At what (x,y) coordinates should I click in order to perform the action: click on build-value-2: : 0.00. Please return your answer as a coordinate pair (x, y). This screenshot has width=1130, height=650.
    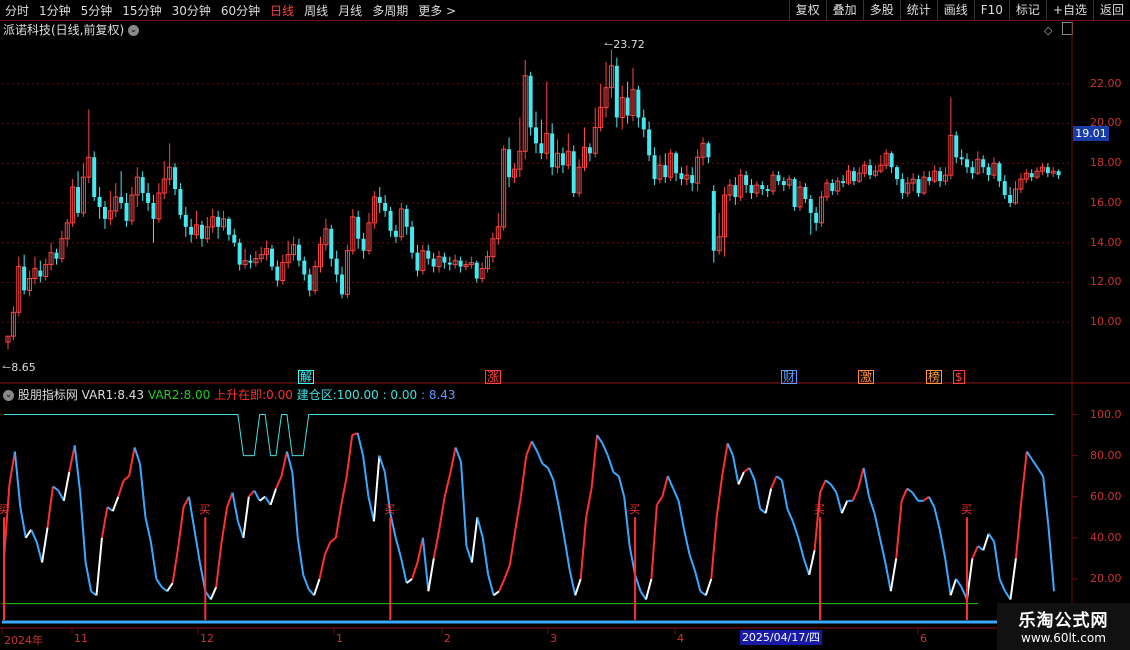
    Looking at the image, I should click on (400, 395).